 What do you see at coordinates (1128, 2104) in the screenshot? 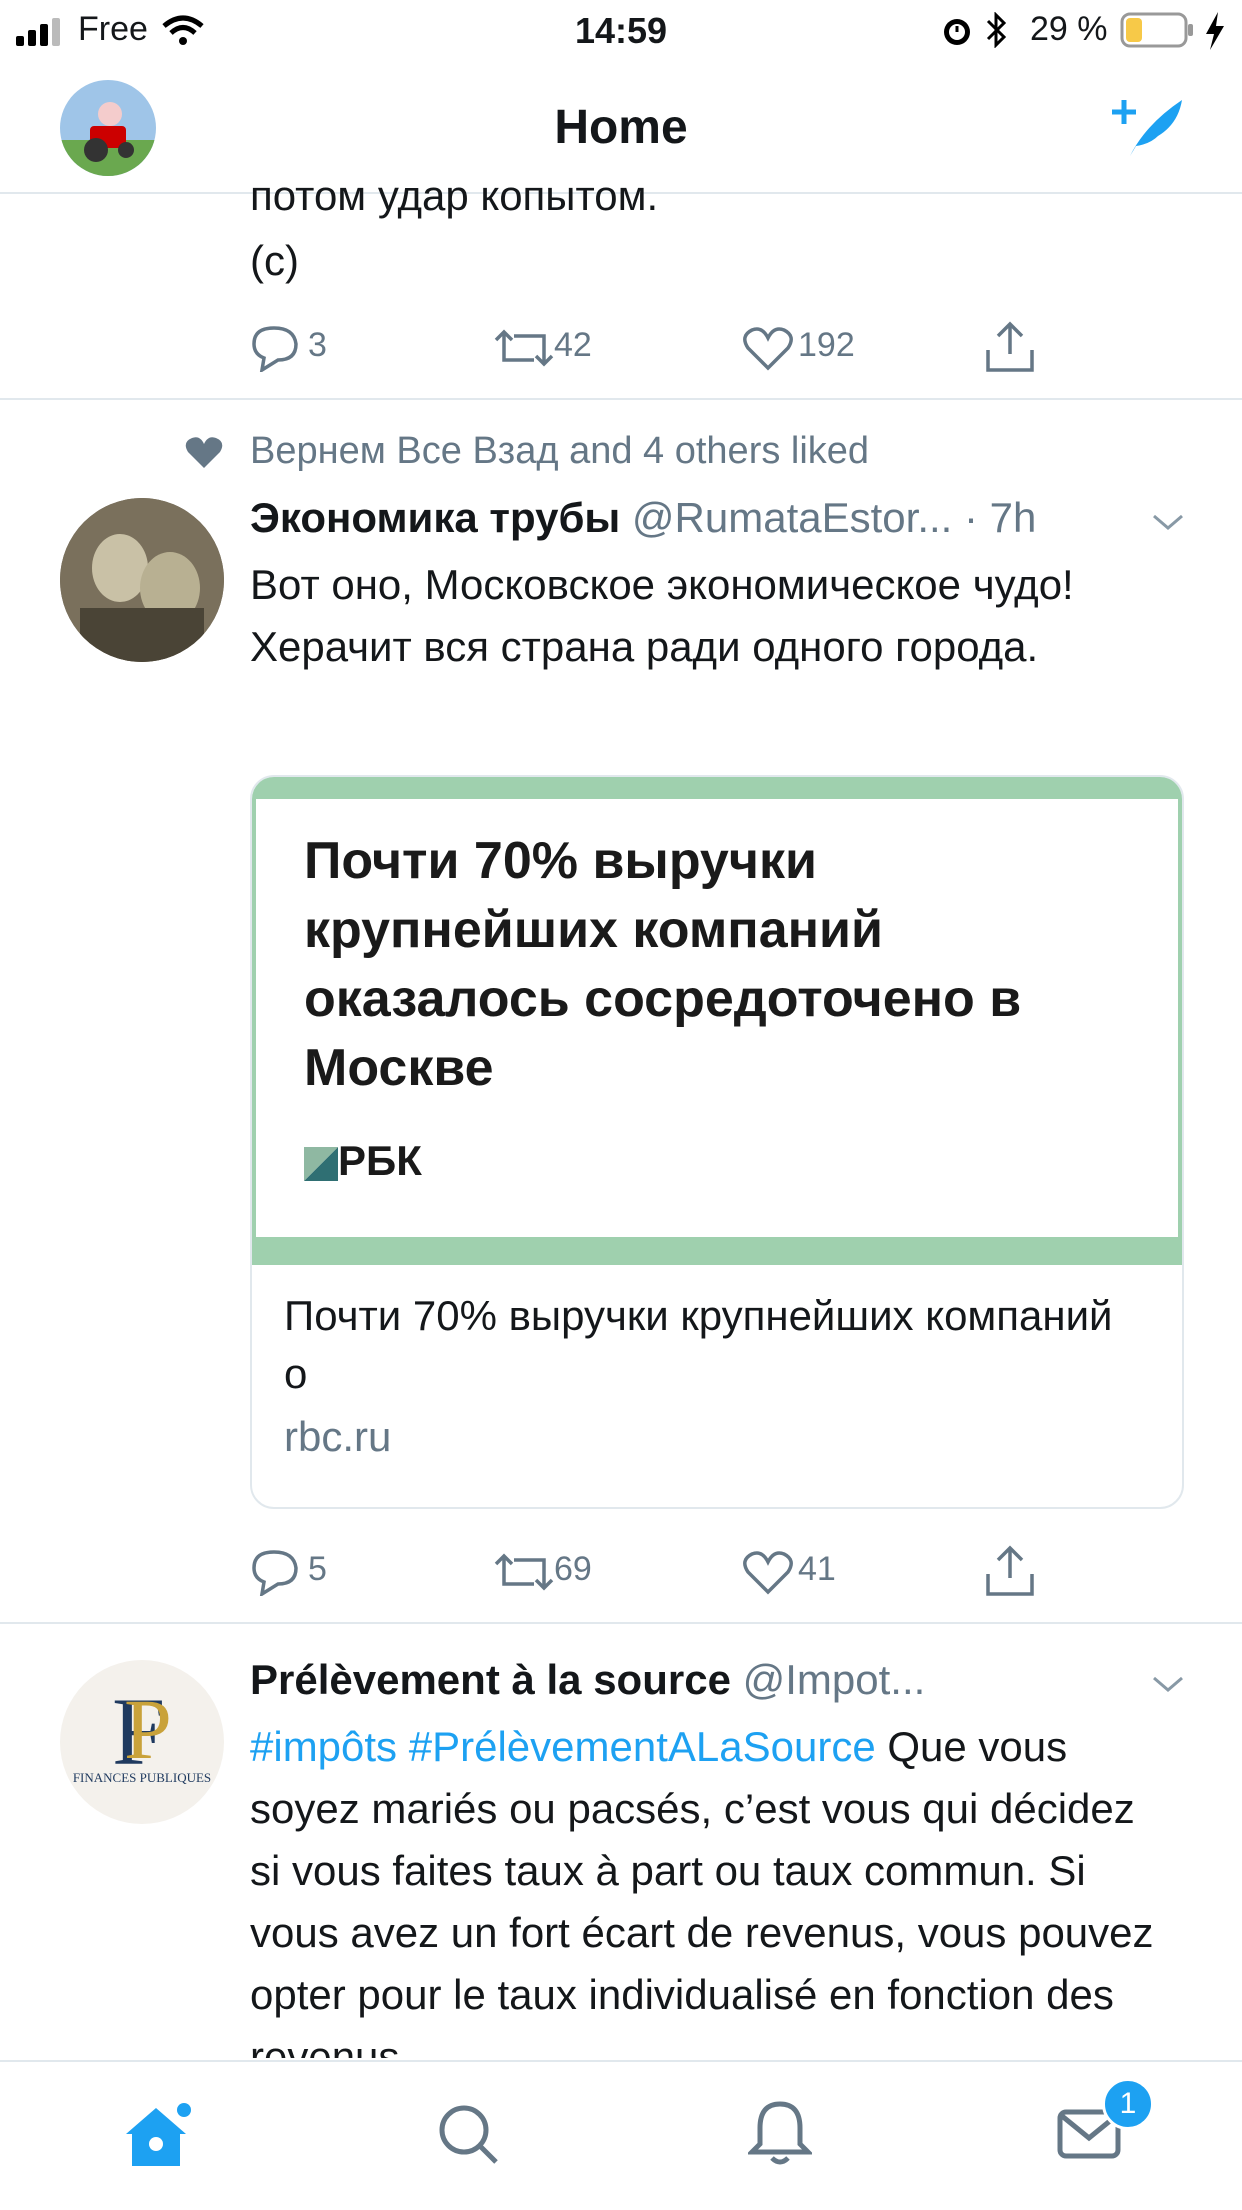
I see `messages-badge: 1` at bounding box center [1128, 2104].